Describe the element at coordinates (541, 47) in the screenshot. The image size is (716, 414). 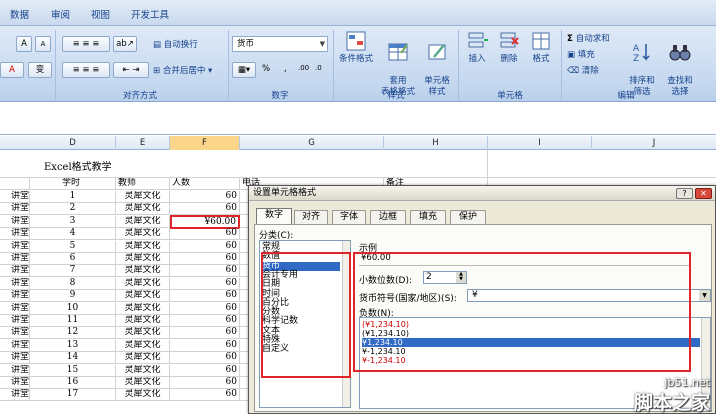
I see `format-cells-button: 格式` at that location.